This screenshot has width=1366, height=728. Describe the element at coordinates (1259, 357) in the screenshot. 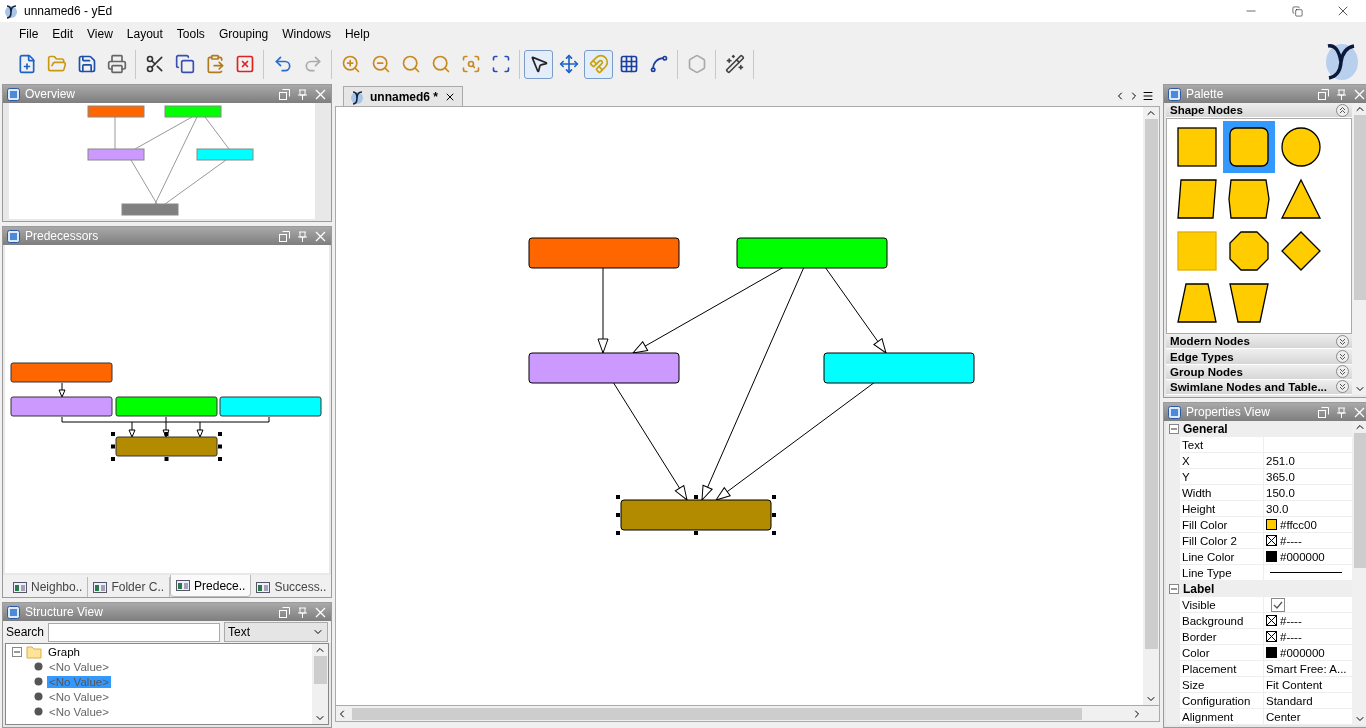

I see `palette-section-header: Edge Types` at that location.